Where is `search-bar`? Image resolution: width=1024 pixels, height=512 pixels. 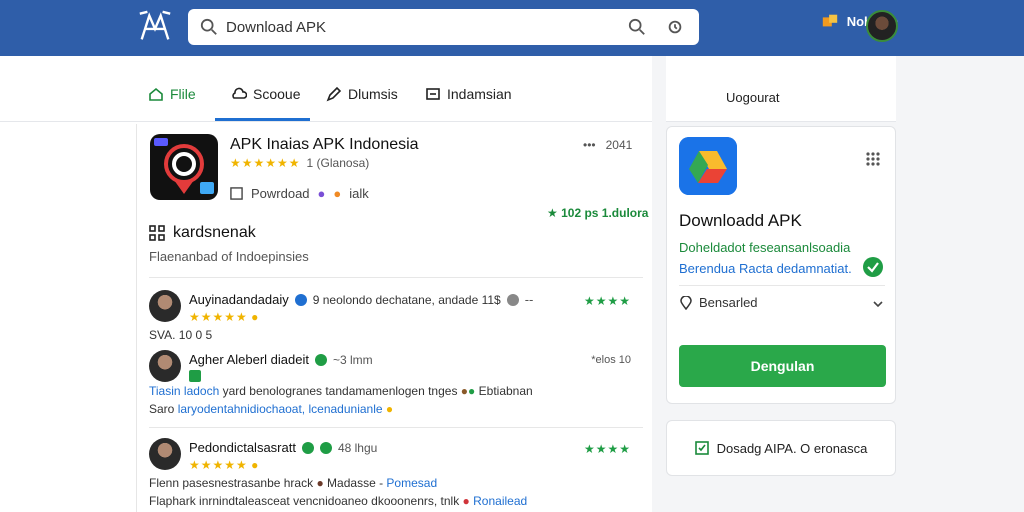 search-bar is located at coordinates (443, 27).